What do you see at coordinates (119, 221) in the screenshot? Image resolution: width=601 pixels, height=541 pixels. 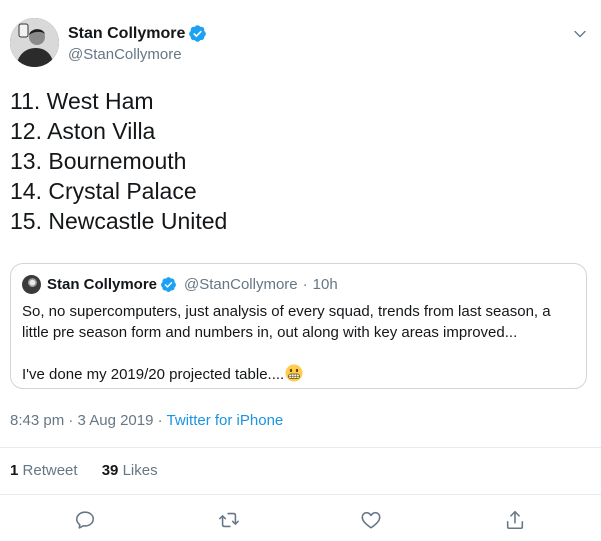 I see `tweet-text-line: 15. Newcastle United` at bounding box center [119, 221].